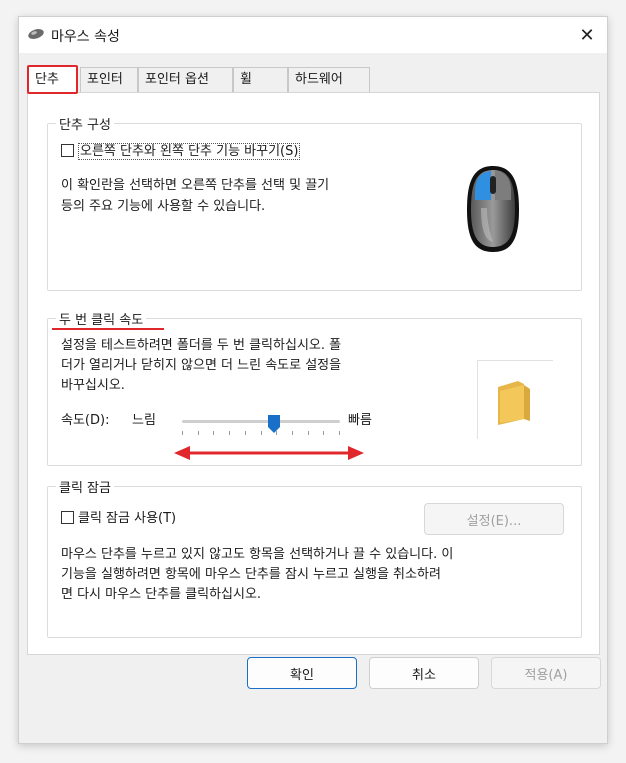  I want to click on mouse-icon, so click(493, 209).